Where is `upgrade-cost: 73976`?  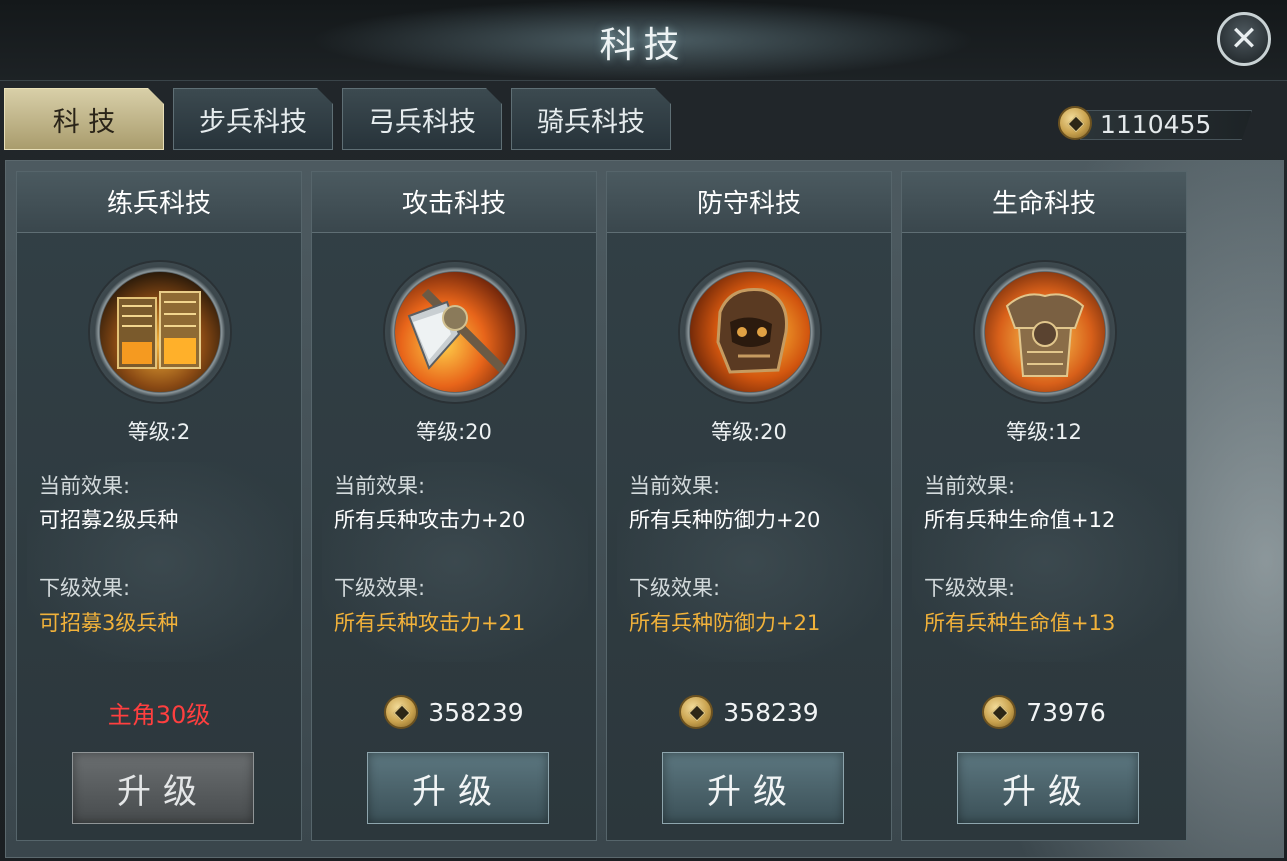 upgrade-cost: 73976 is located at coordinates (1044, 712).